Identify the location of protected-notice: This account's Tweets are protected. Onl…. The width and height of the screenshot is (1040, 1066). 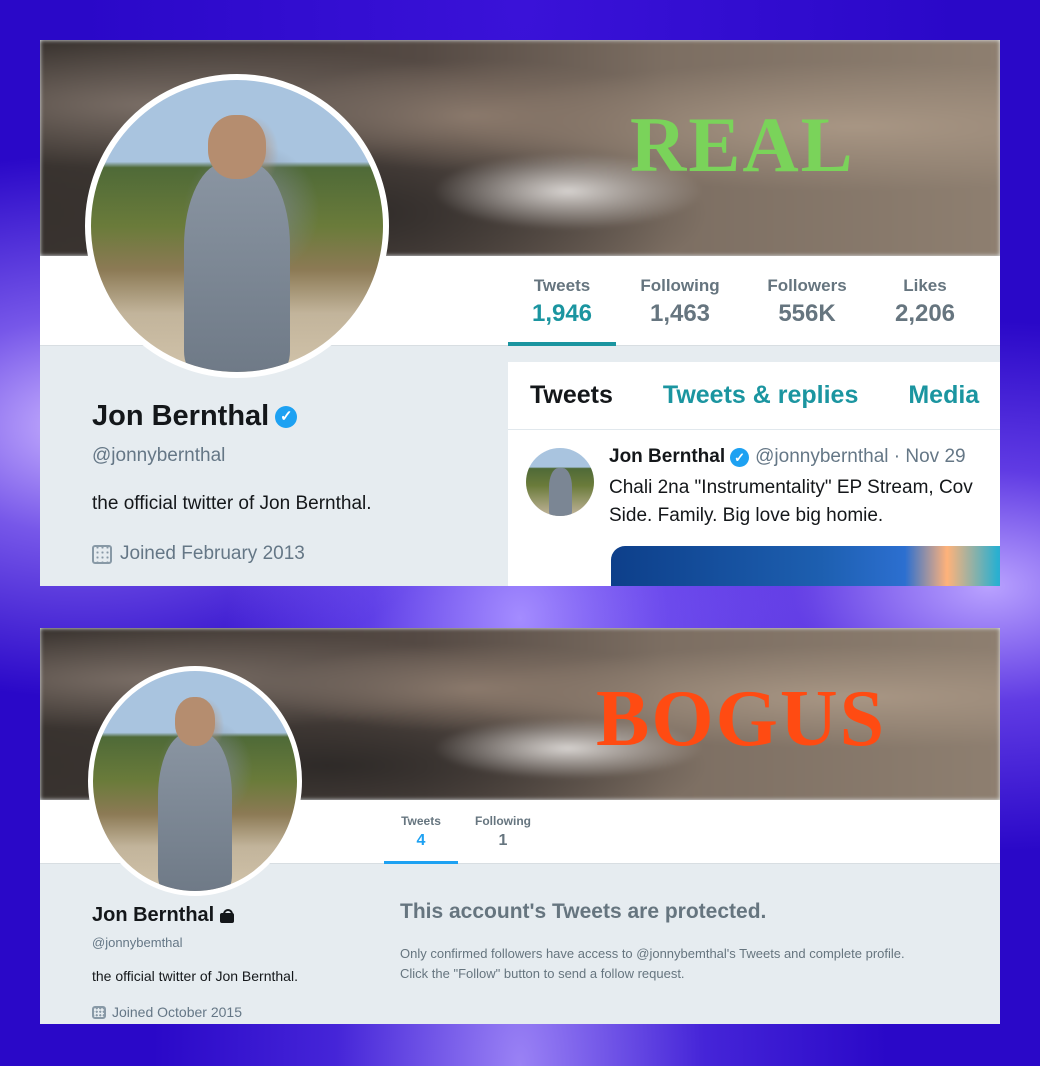
(700, 942).